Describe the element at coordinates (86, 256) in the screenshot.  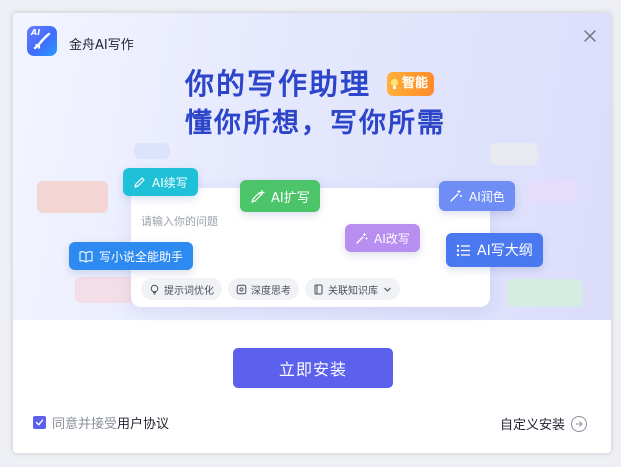
I see `open-book-icon` at that location.